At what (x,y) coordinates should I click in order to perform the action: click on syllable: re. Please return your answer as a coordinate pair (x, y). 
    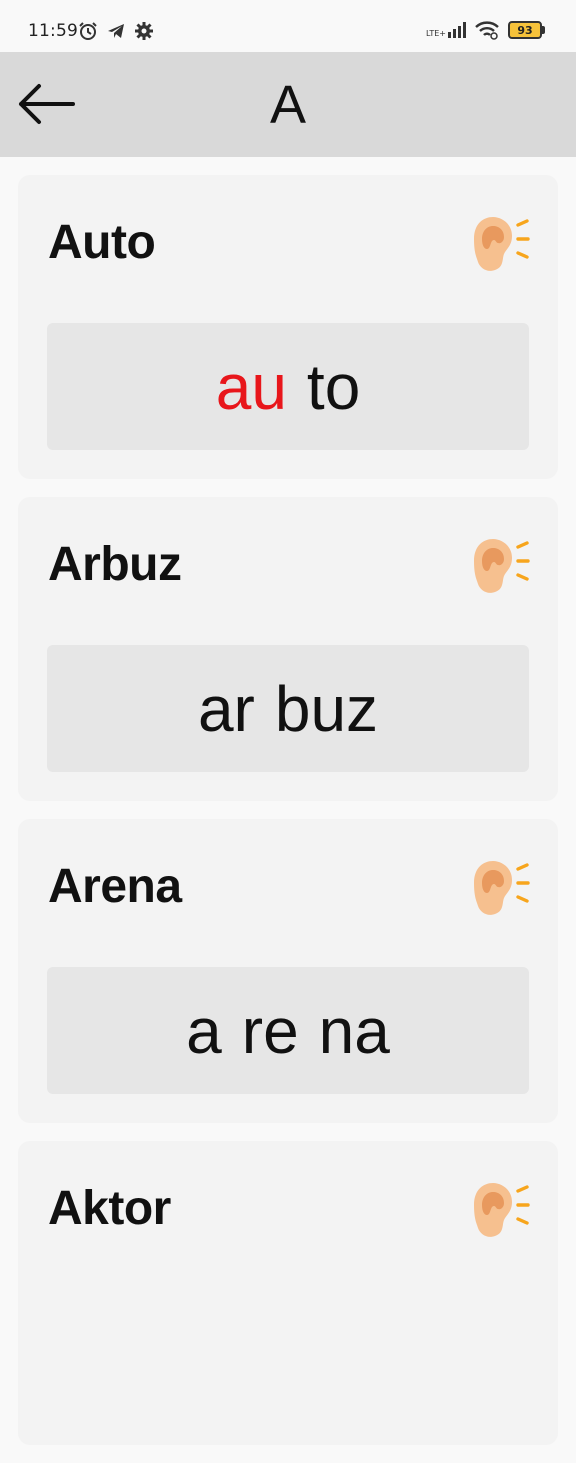
    Looking at the image, I should click on (270, 1030).